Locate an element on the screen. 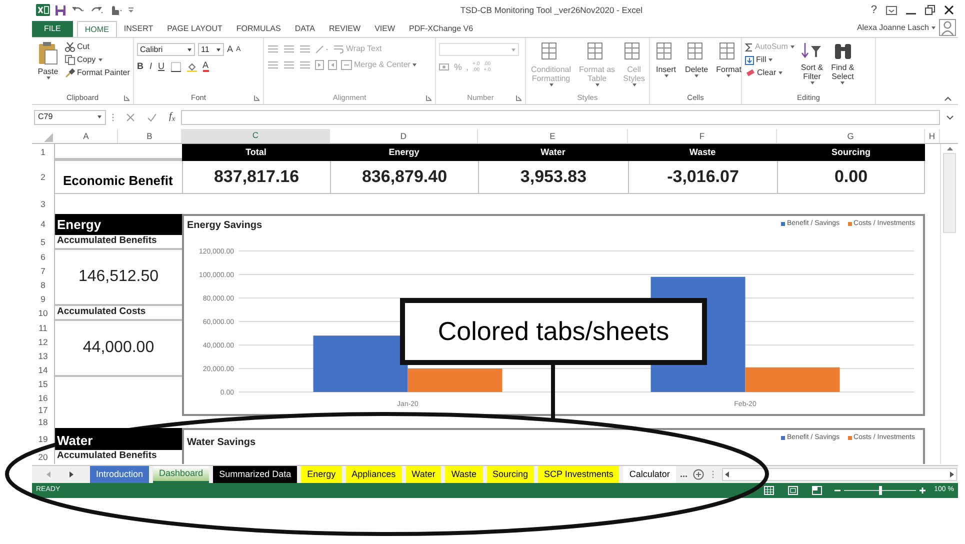  grow-font-button: A is located at coordinates (230, 49).